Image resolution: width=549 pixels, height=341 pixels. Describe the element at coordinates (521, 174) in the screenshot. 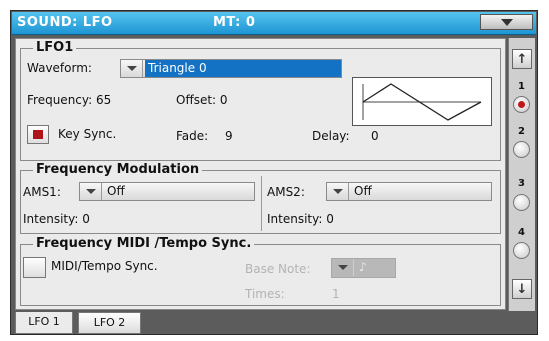

I see `lfo-selector-bar: ↑ 1 2 3 4 ↓` at that location.